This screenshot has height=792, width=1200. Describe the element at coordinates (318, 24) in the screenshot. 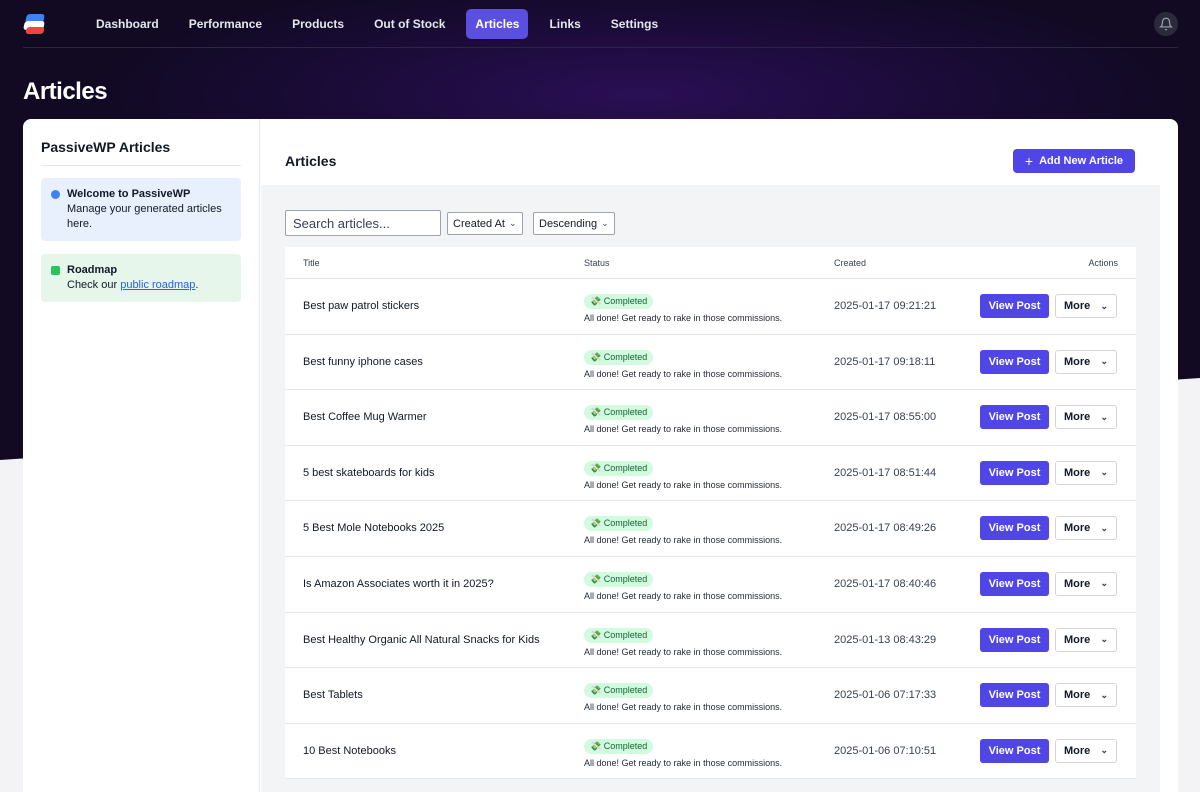

I see `nav-item-products: Products` at that location.